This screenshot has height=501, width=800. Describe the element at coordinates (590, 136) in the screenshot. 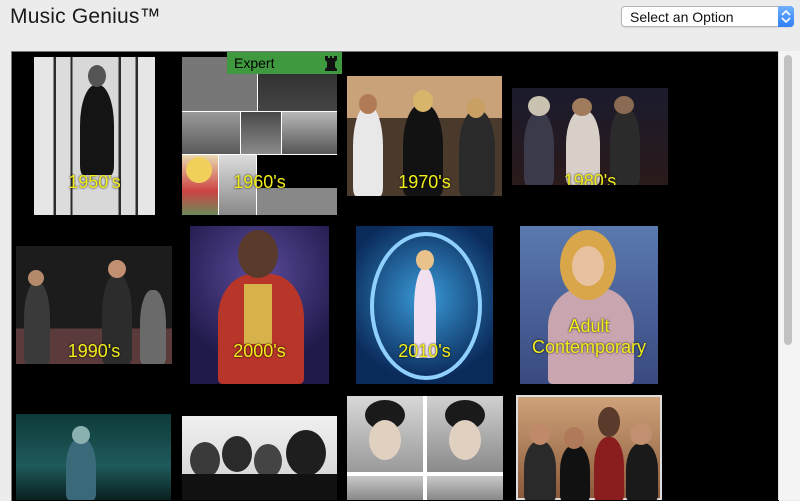

I see `category-tile-1980s: 1980's` at that location.